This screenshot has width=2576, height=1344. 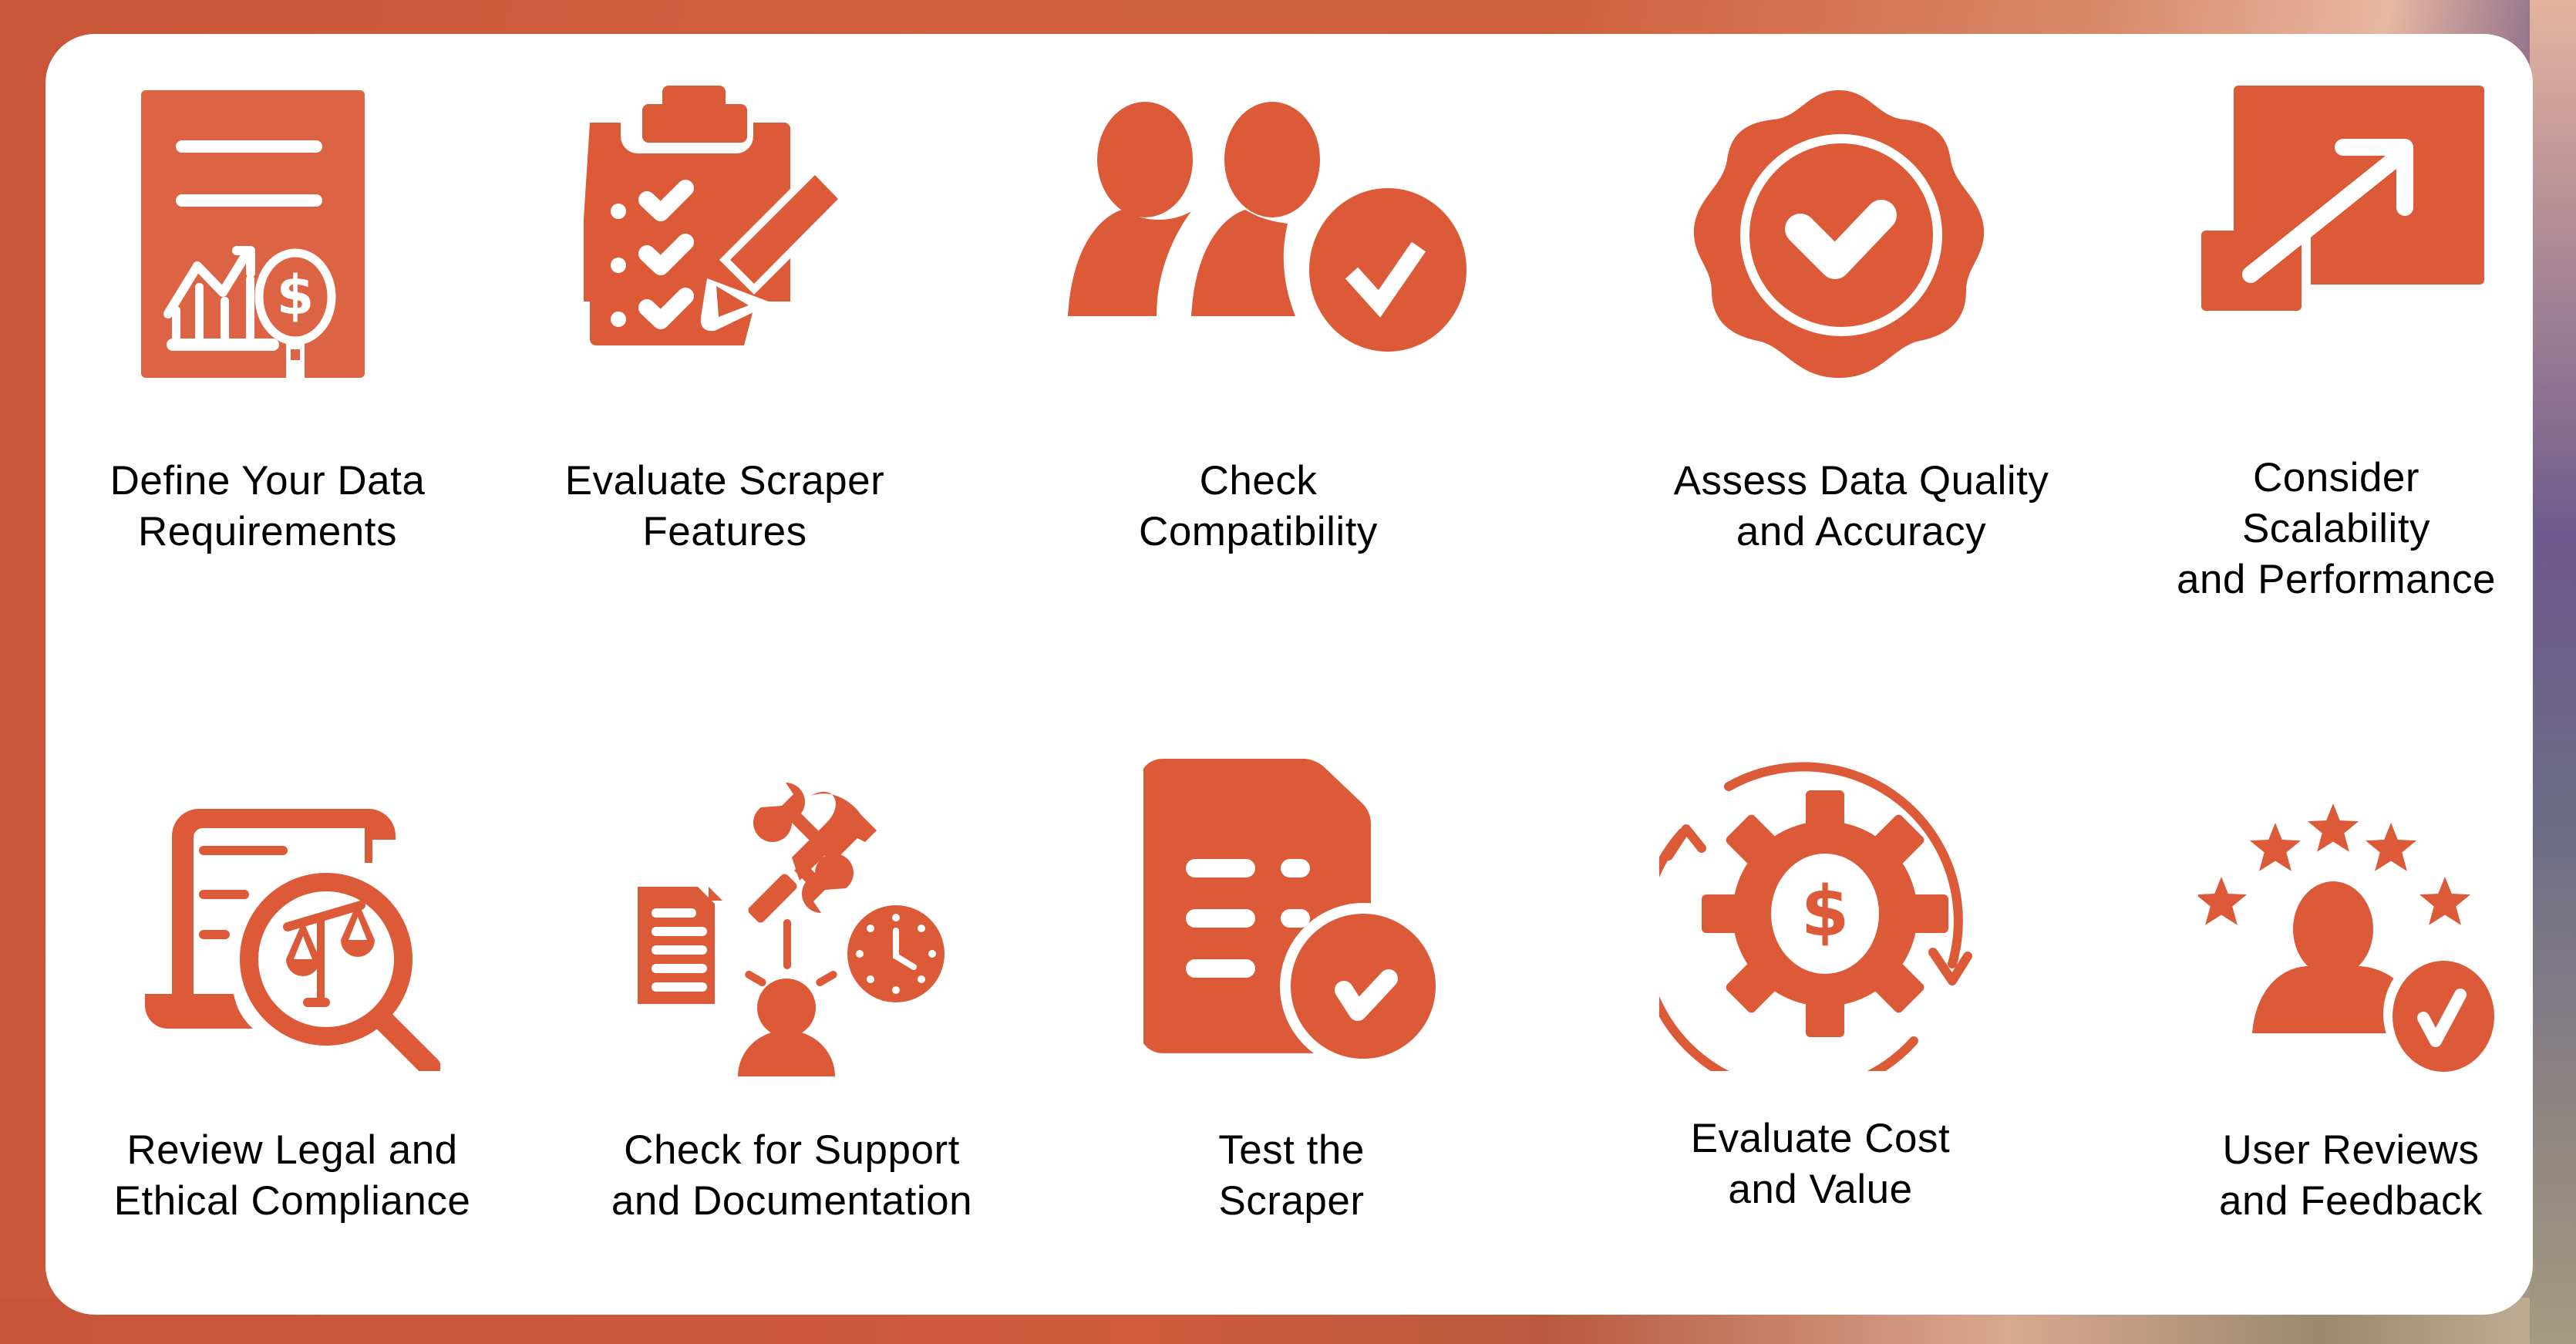 I want to click on document-chart-dollar-icon: $, so click(x=253, y=234).